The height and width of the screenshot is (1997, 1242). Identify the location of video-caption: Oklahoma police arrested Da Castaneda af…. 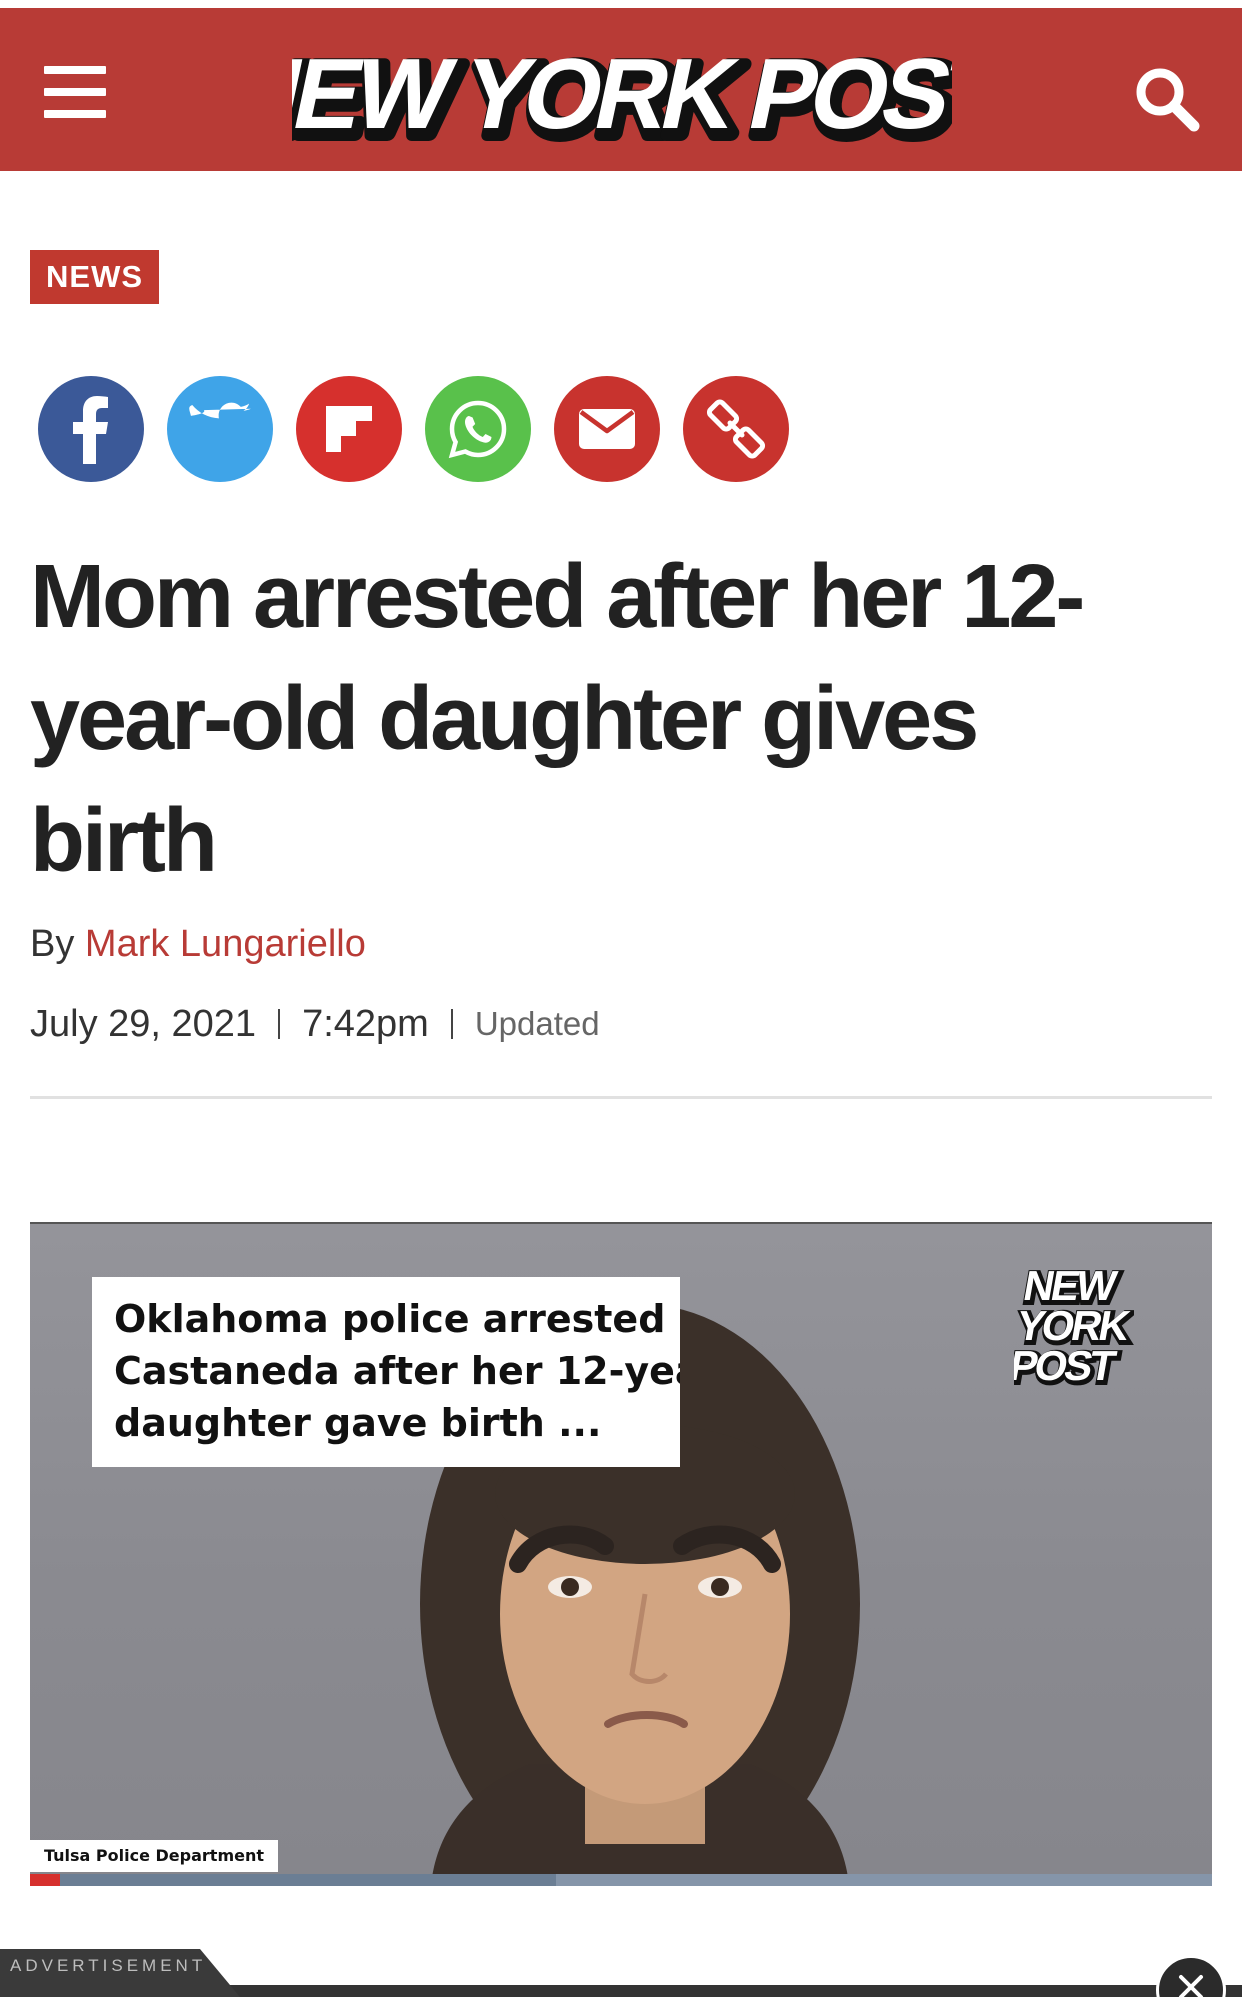
(386, 1372).